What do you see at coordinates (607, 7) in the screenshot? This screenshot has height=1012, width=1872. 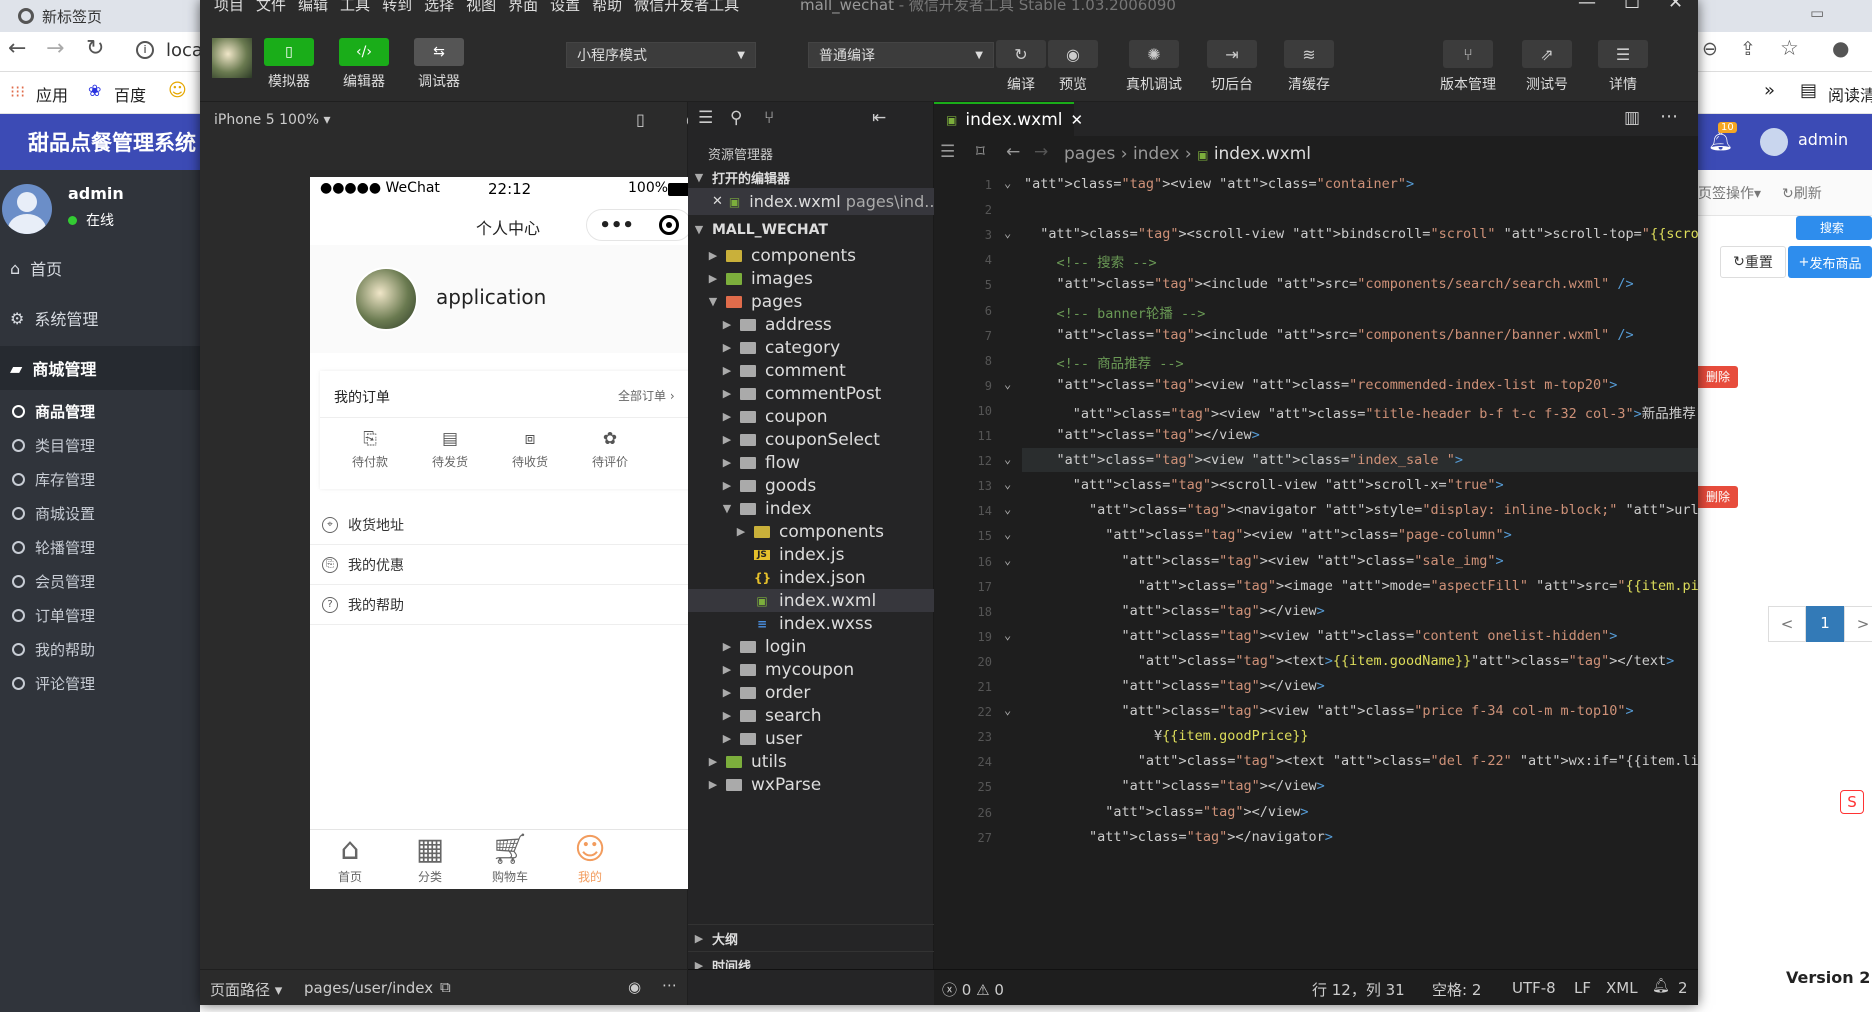 I see `menu-item-9: 帮助` at bounding box center [607, 7].